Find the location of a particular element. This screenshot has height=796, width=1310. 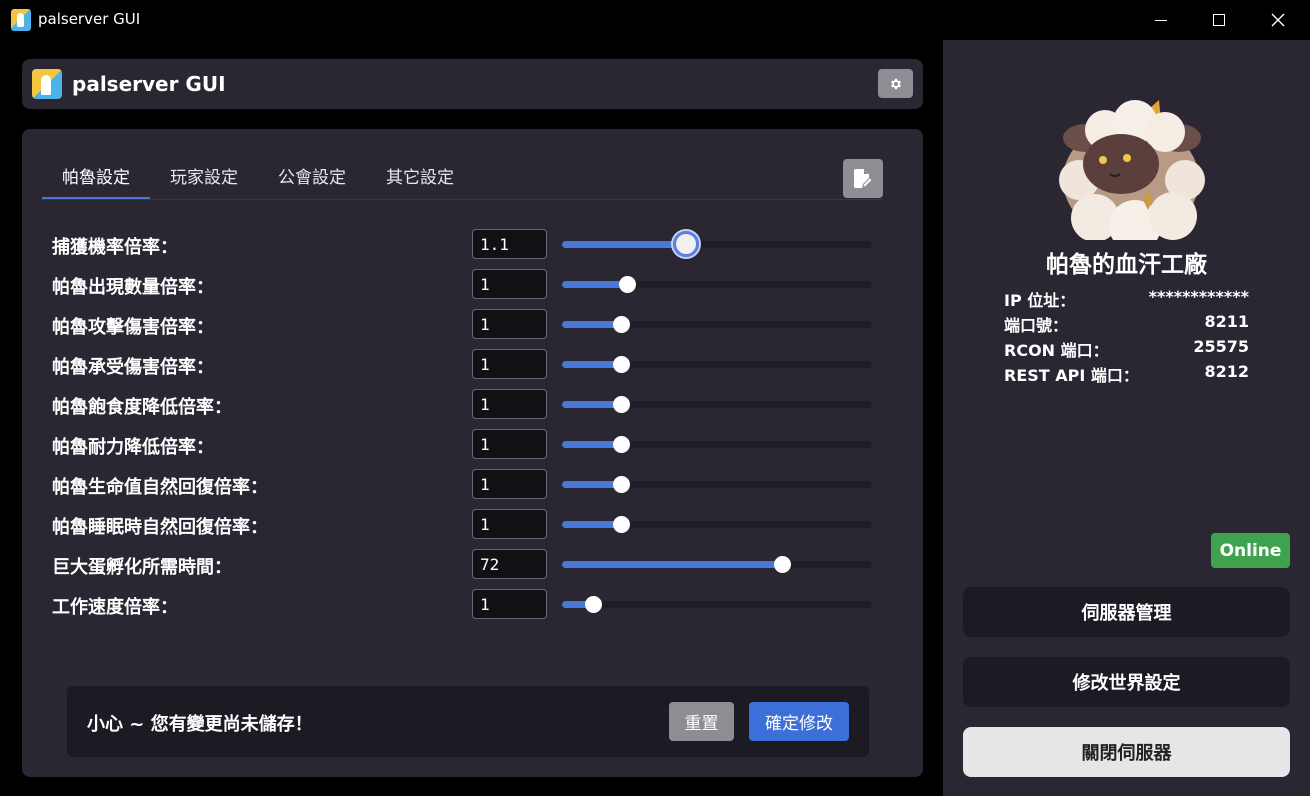

info-label: IP 位址： is located at coordinates (1040, 300).